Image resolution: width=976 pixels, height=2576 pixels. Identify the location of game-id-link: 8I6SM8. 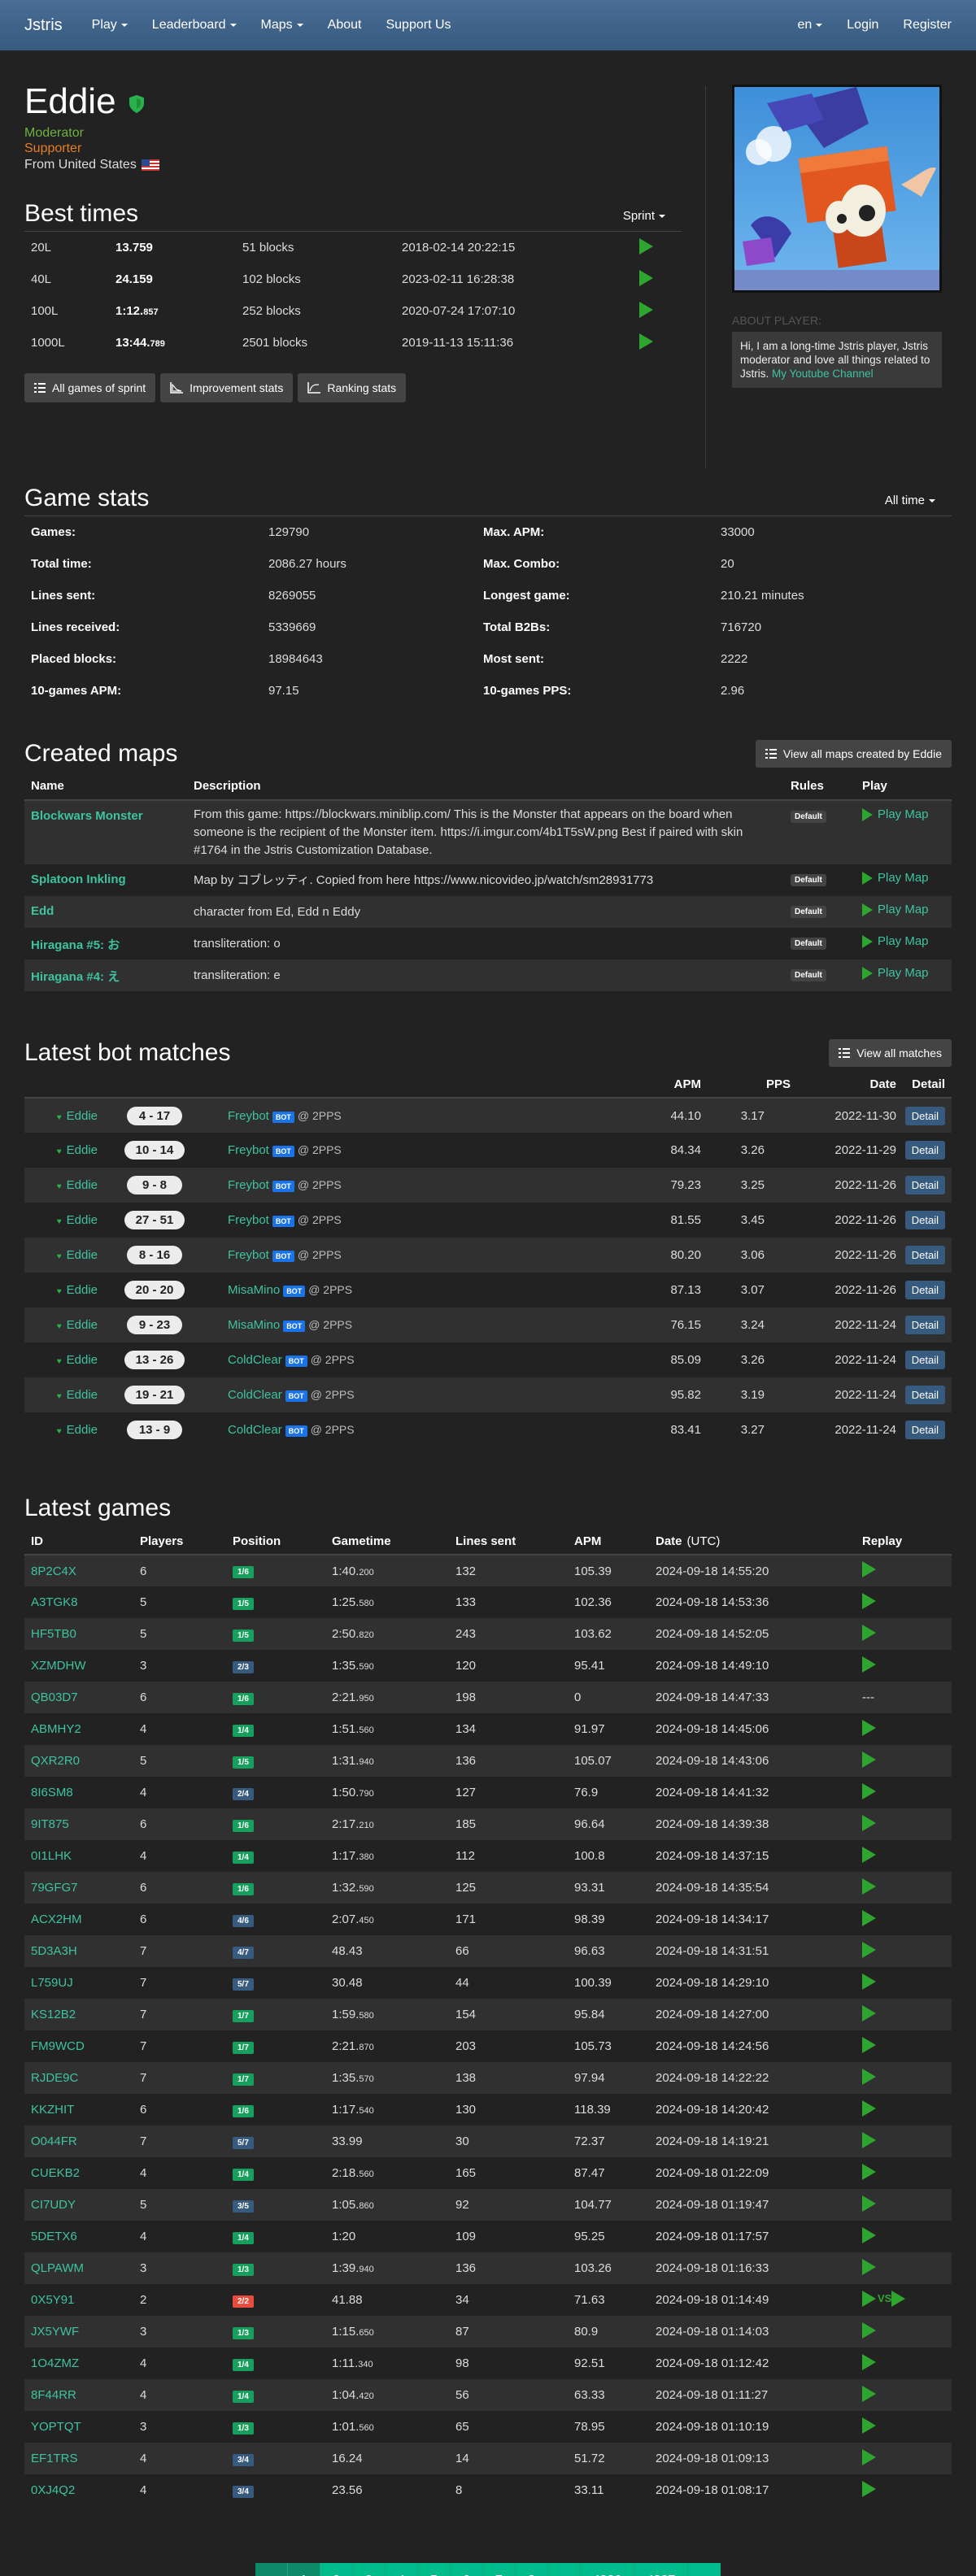
(52, 1792).